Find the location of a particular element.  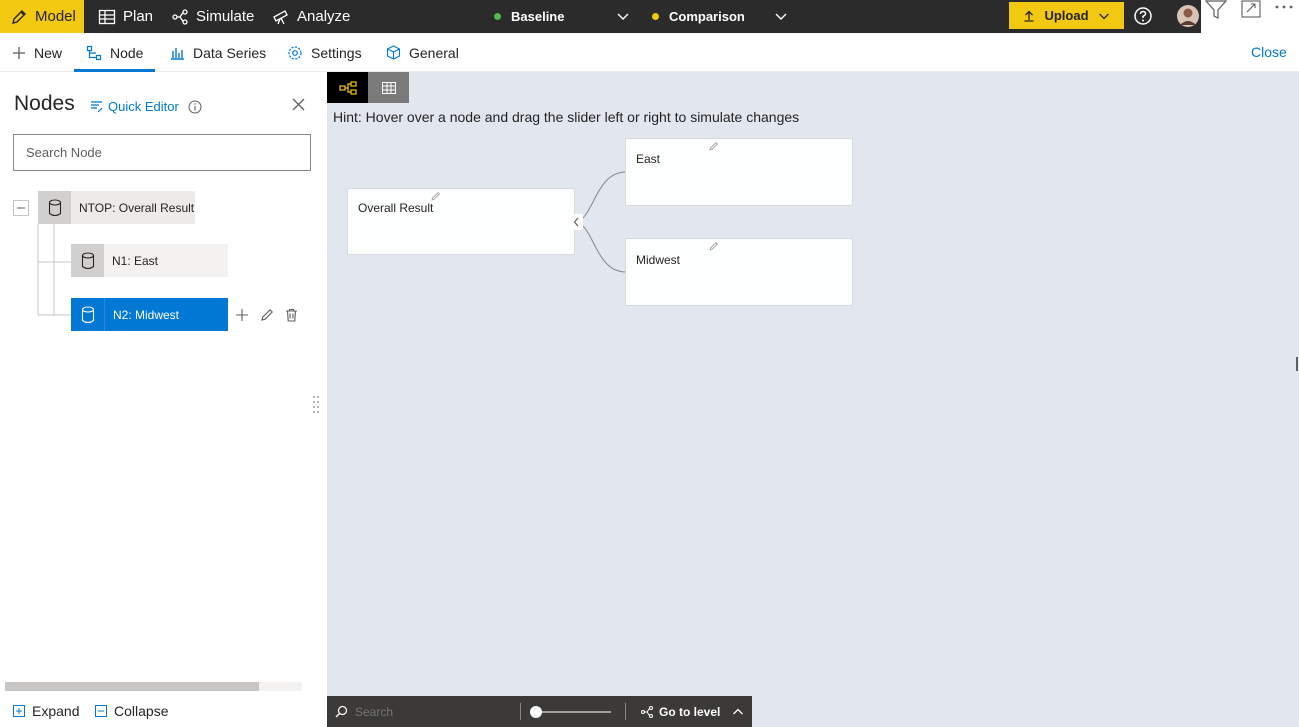

more-options-icon is located at coordinates (1284, 7).